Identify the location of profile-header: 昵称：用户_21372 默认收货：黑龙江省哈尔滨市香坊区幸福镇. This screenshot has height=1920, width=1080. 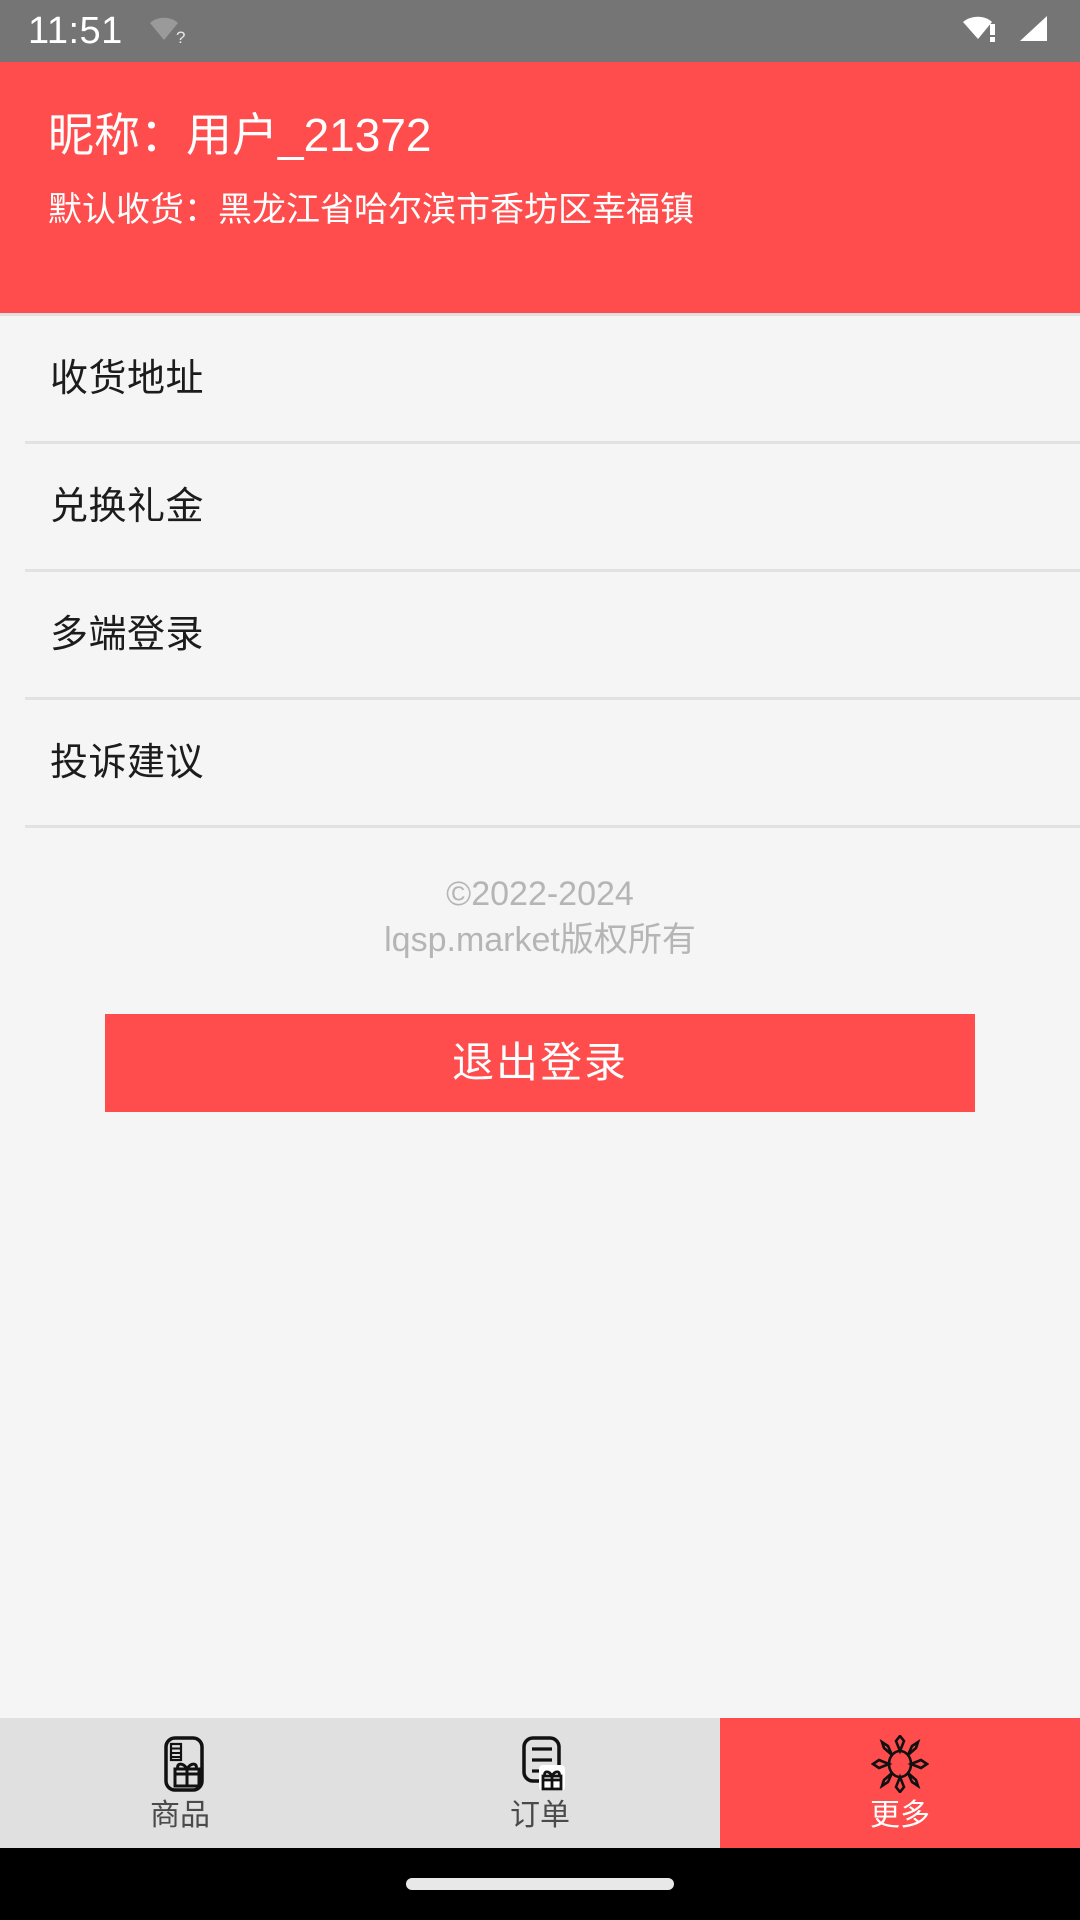
(540, 187).